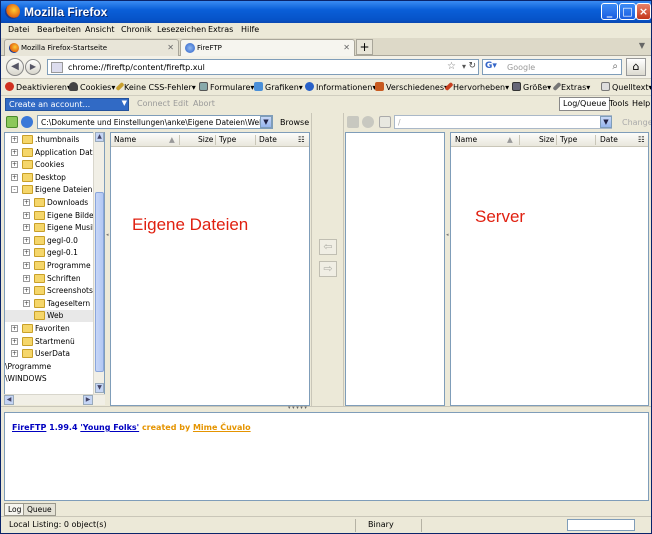 Image resolution: width=652 pixels, height=534 pixels. Describe the element at coordinates (12, 122) in the screenshot. I see `local-folder-up-icon` at that location.